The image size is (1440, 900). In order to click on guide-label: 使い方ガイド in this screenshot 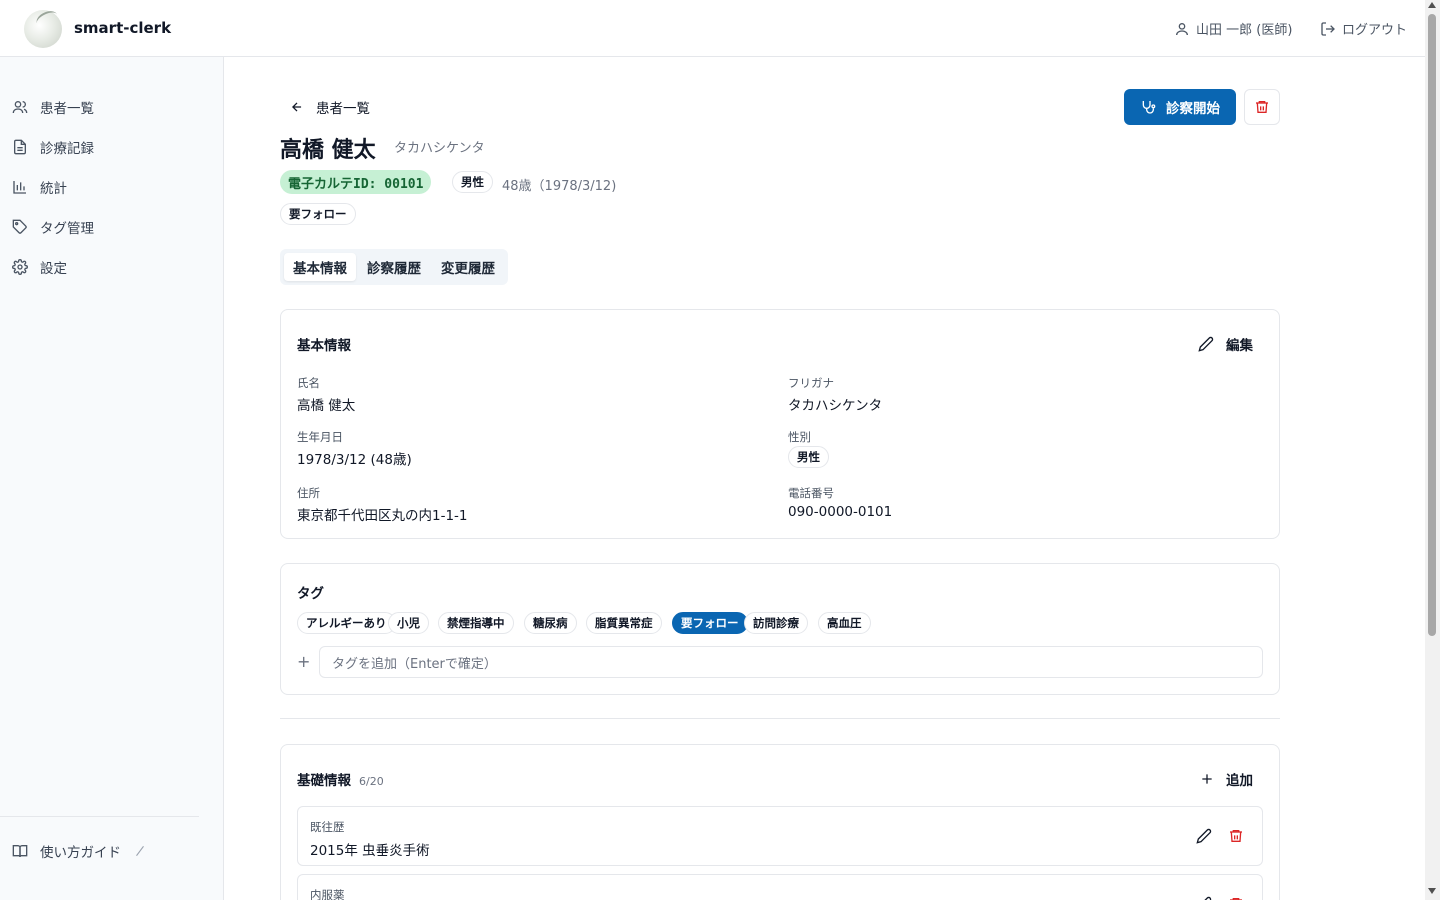, I will do `click(80, 853)`.